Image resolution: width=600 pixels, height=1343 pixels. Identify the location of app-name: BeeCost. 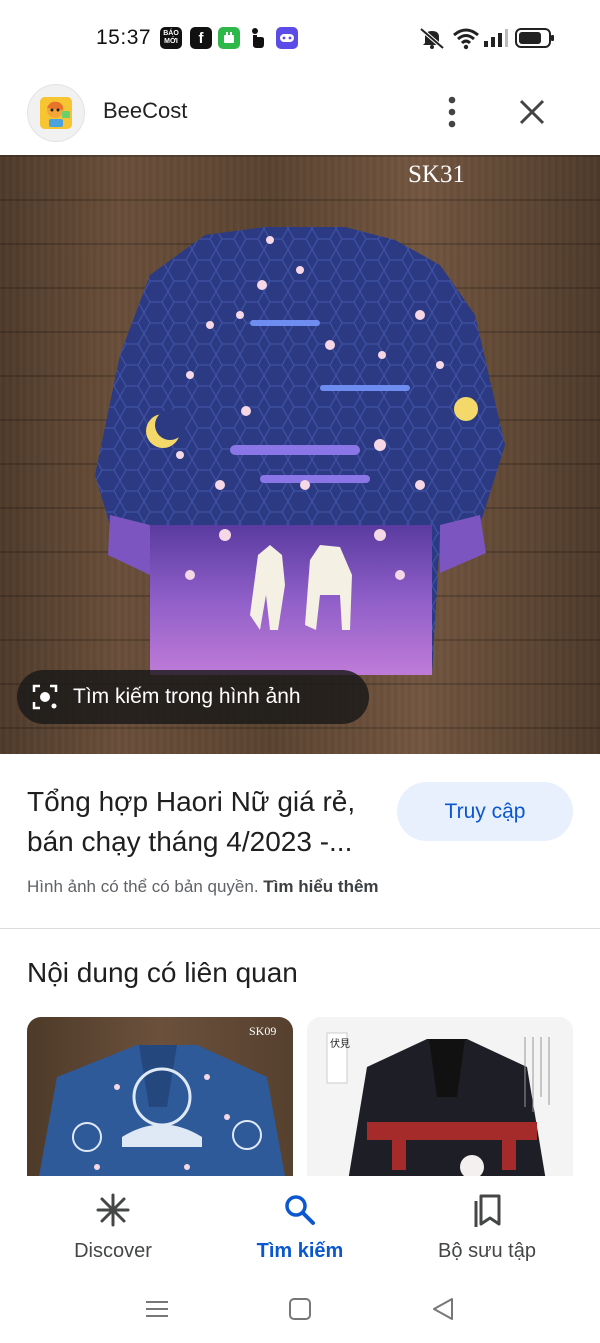
(145, 110).